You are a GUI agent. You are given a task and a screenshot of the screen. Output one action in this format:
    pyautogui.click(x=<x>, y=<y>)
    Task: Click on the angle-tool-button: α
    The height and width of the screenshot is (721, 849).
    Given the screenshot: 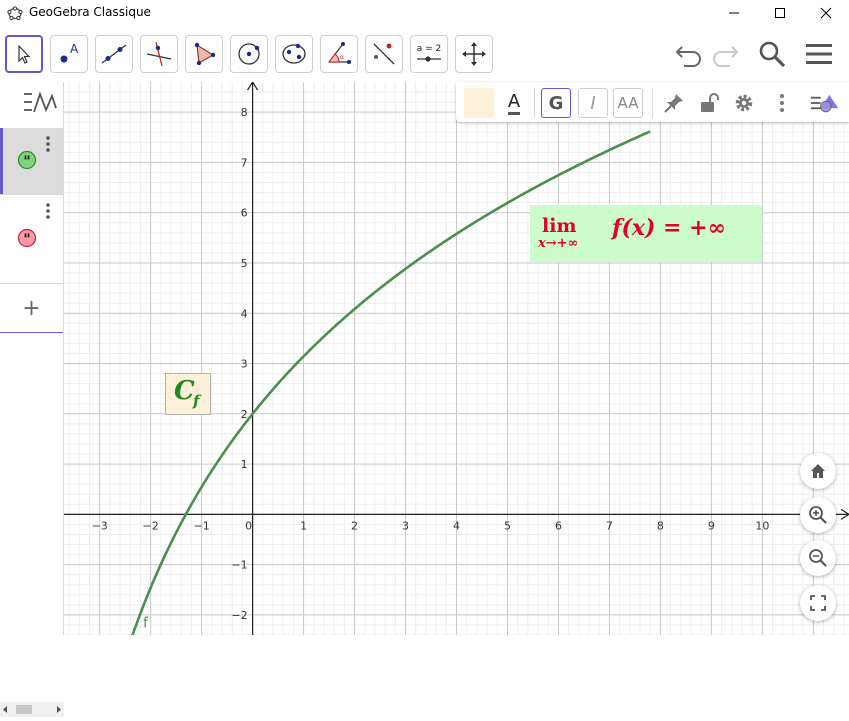 What is the action you would take?
    pyautogui.click(x=339, y=54)
    